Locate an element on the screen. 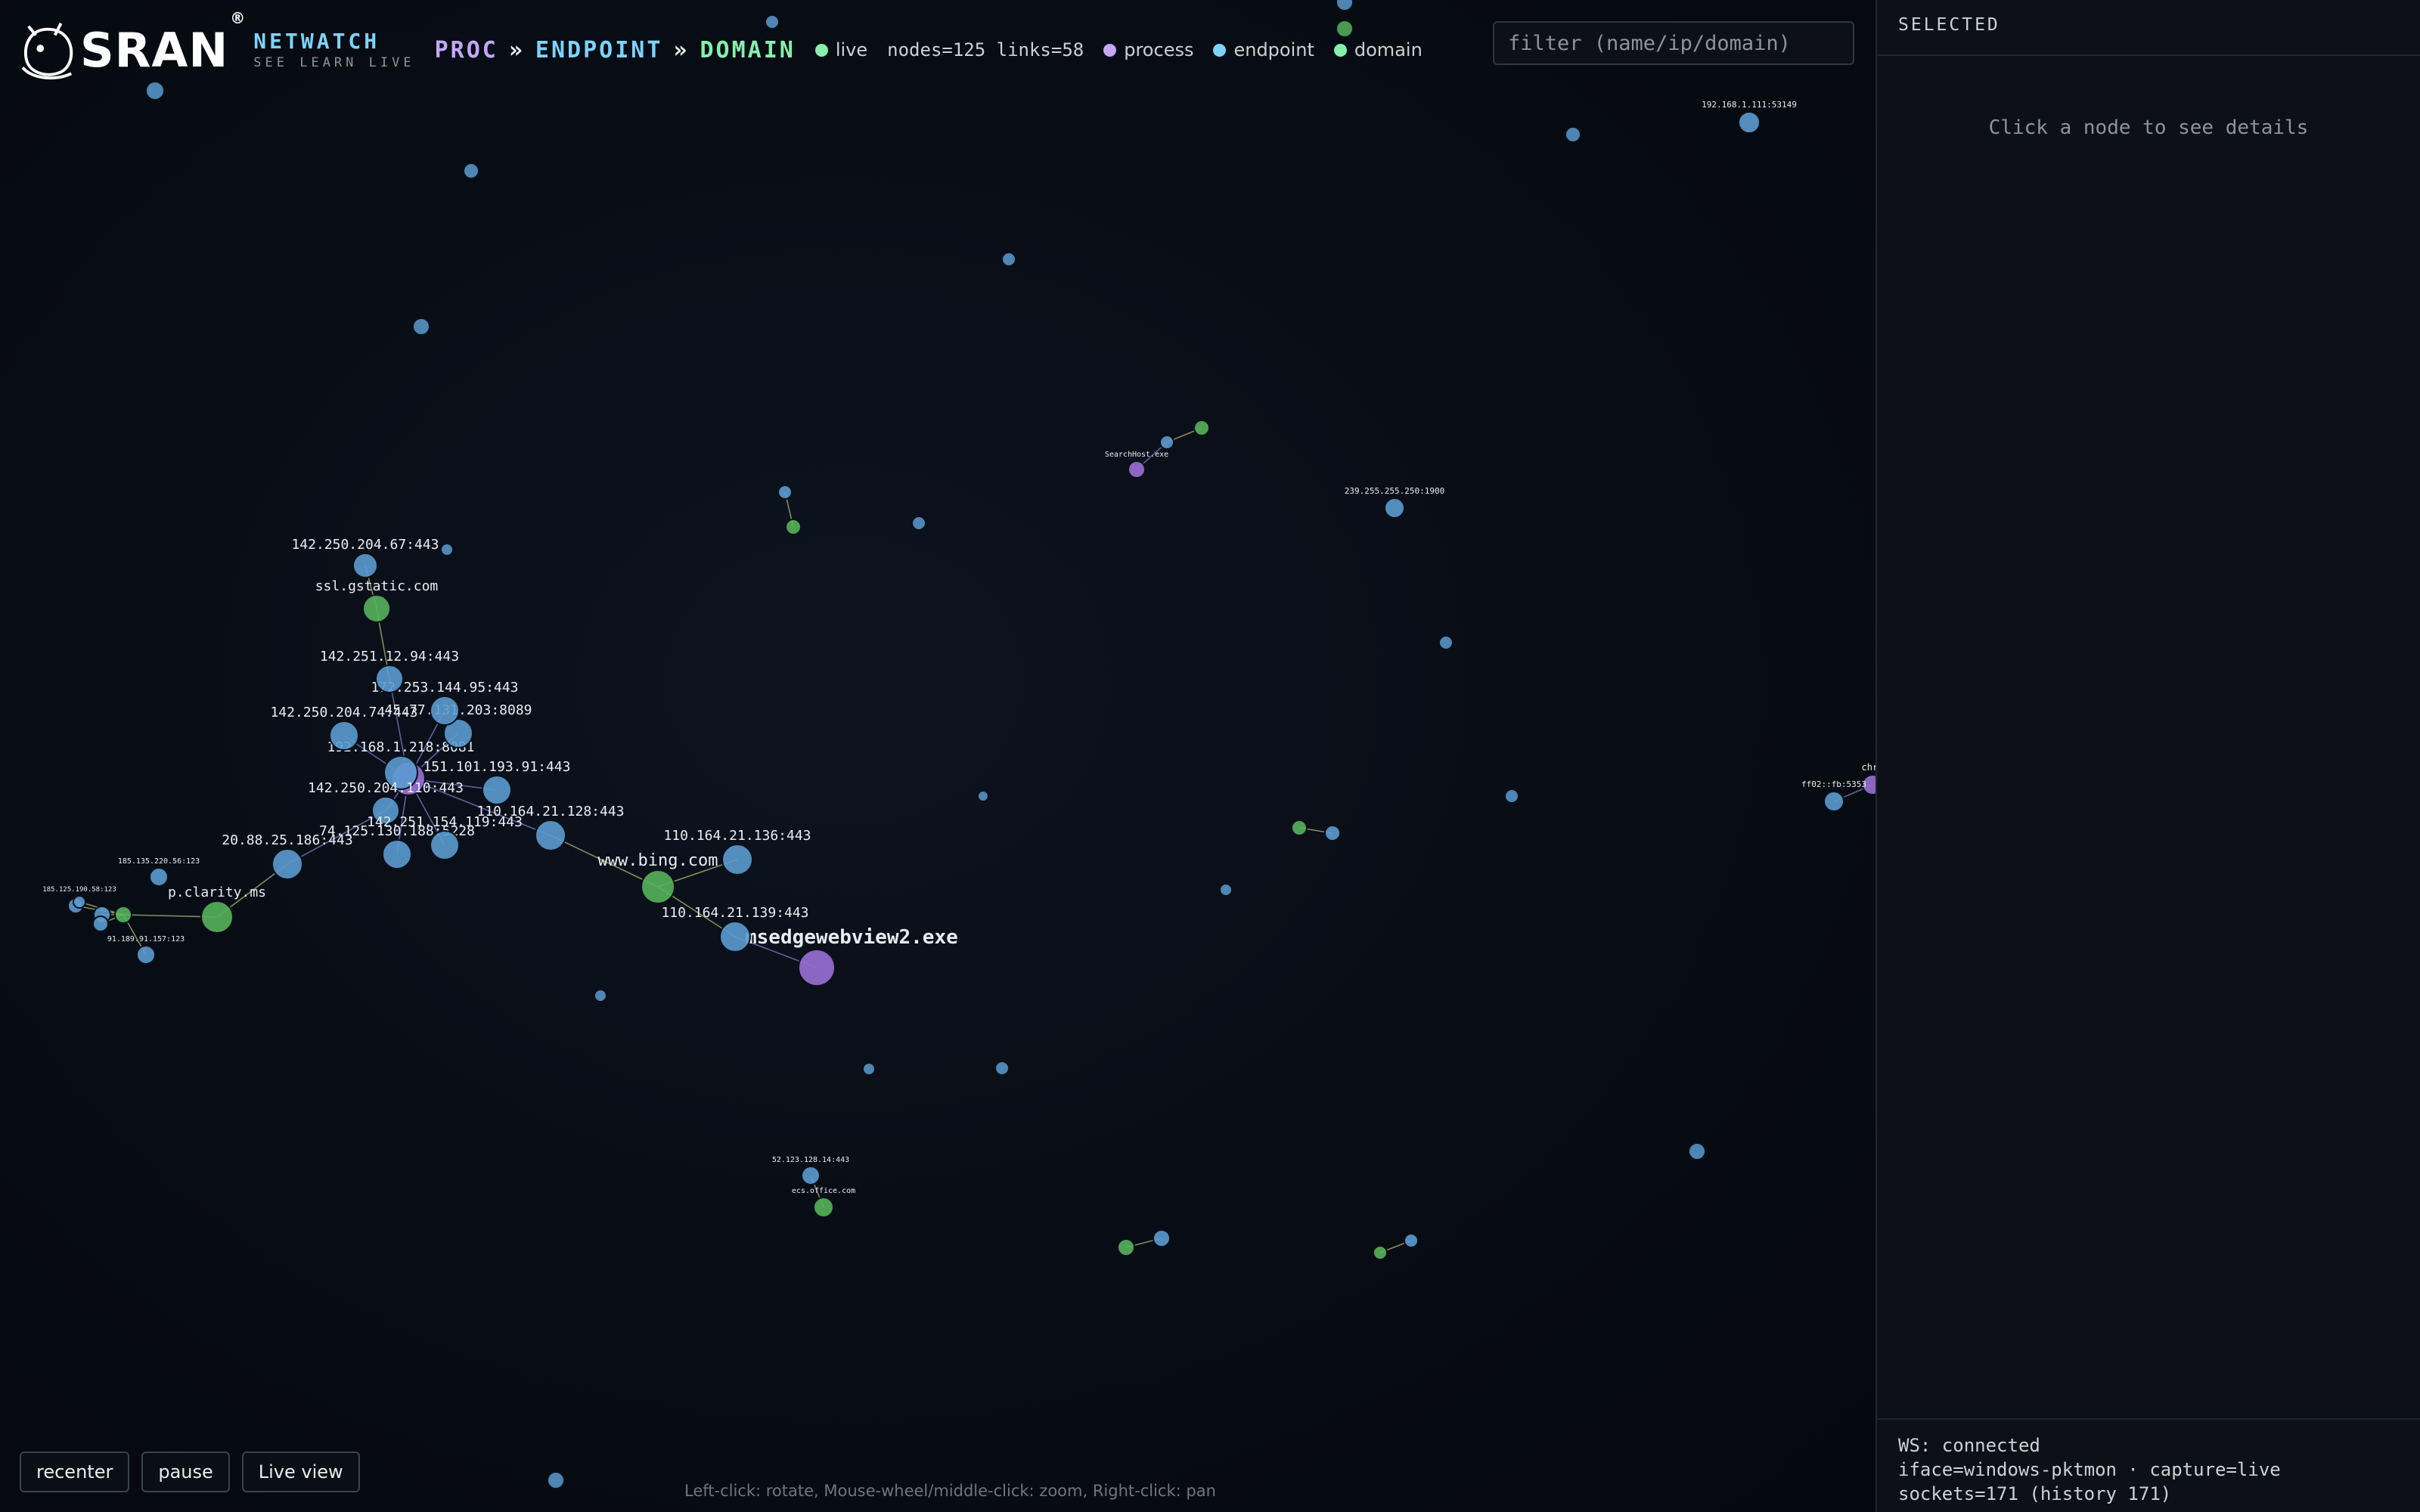  domain-dot-icon is located at coordinates (1340, 50).